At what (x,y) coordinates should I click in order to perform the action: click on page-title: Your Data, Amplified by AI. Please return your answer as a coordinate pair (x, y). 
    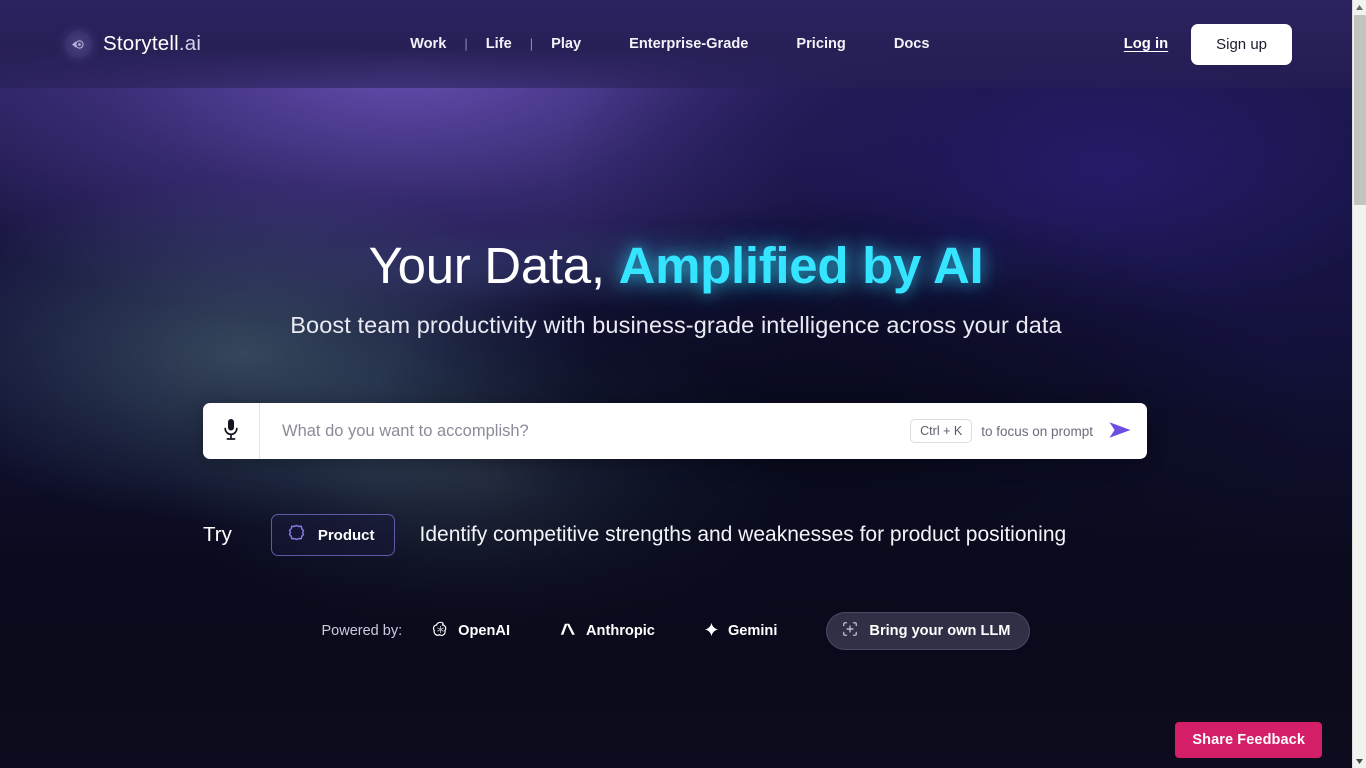
    Looking at the image, I should click on (676, 265).